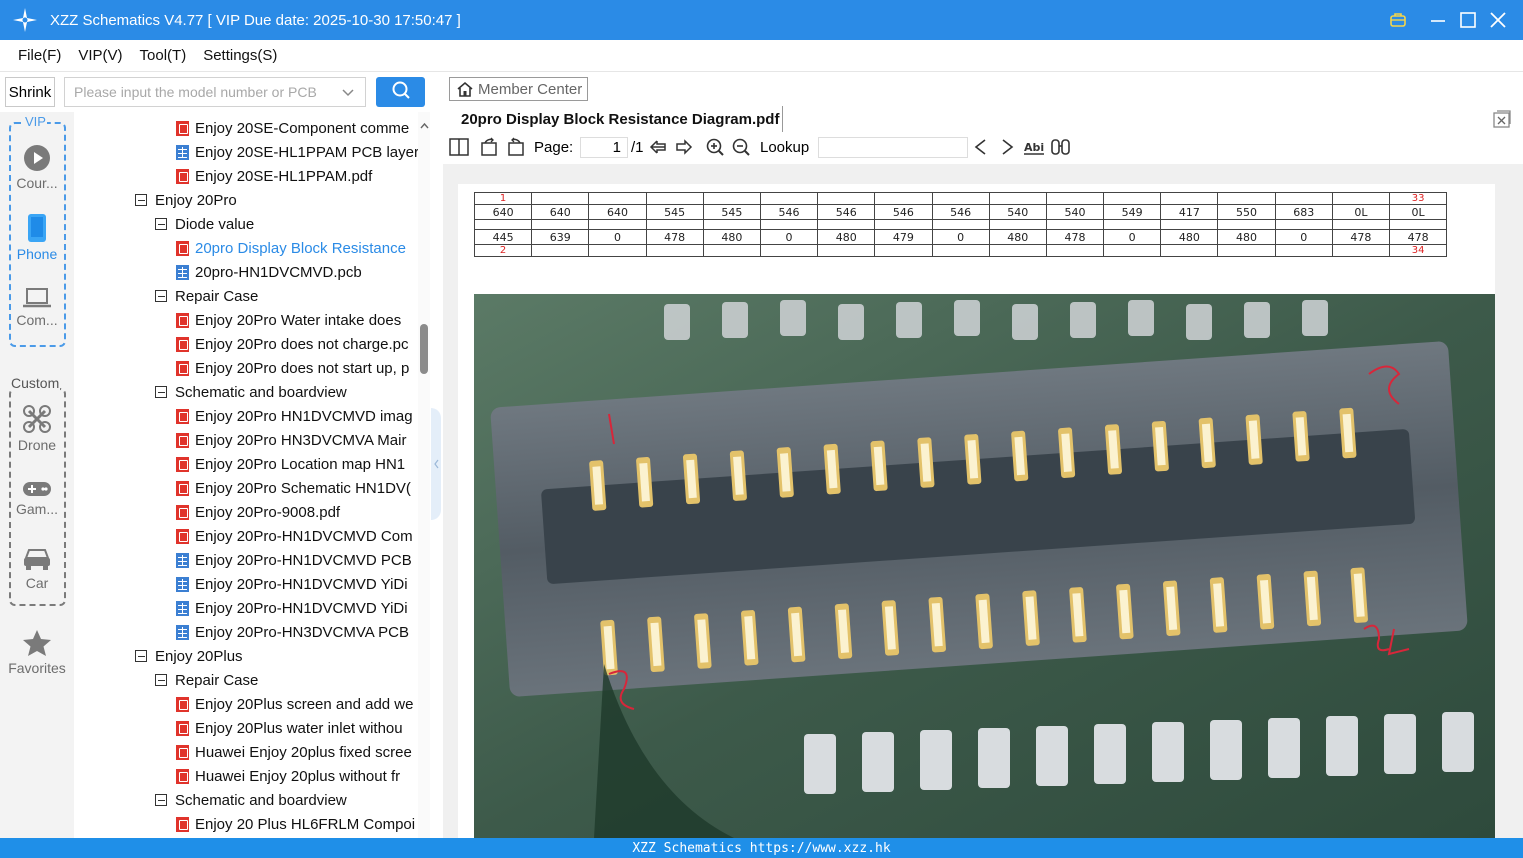  I want to click on page-number-input: 1, so click(604, 147).